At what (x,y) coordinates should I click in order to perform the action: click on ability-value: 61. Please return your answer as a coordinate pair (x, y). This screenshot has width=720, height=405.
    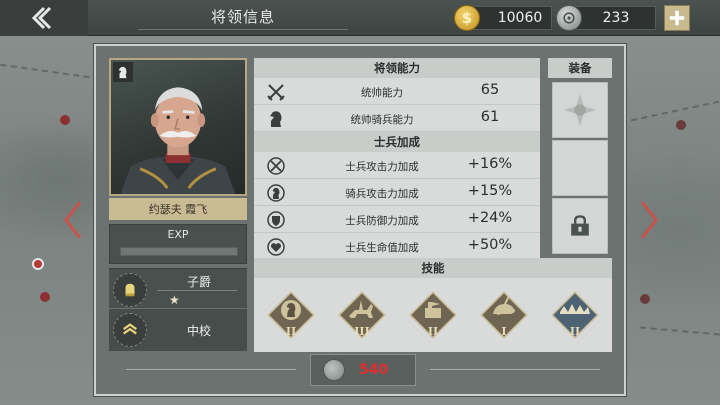
    Looking at the image, I should click on (490, 117).